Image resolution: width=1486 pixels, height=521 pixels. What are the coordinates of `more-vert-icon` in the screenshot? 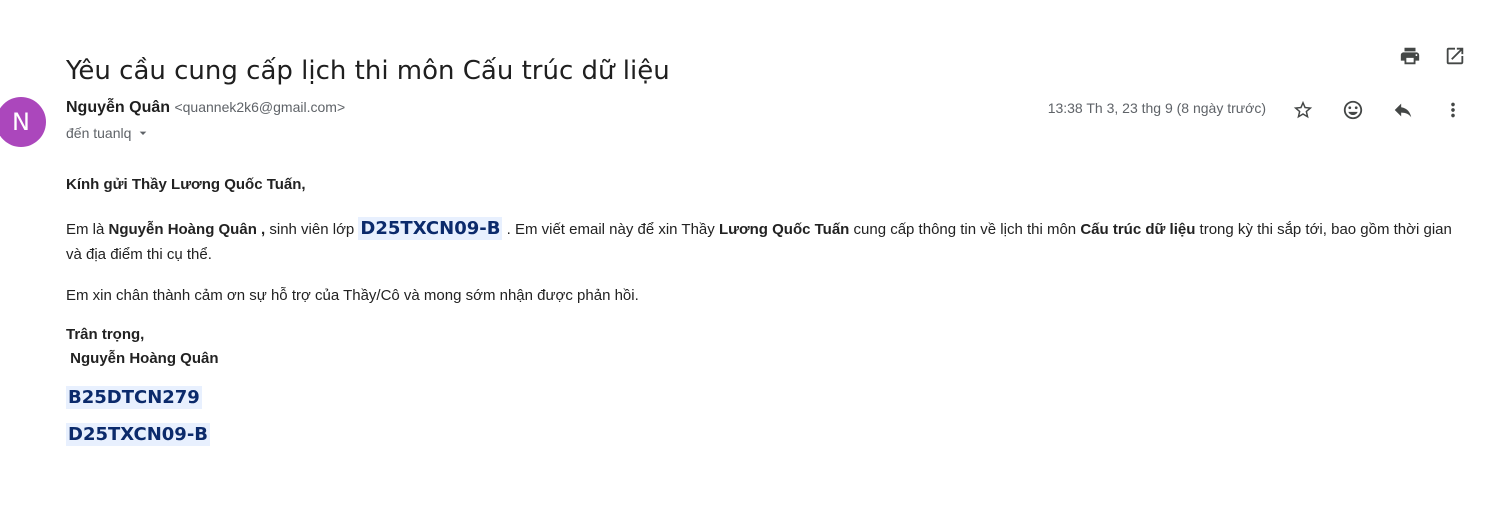 It's located at (1453, 110).